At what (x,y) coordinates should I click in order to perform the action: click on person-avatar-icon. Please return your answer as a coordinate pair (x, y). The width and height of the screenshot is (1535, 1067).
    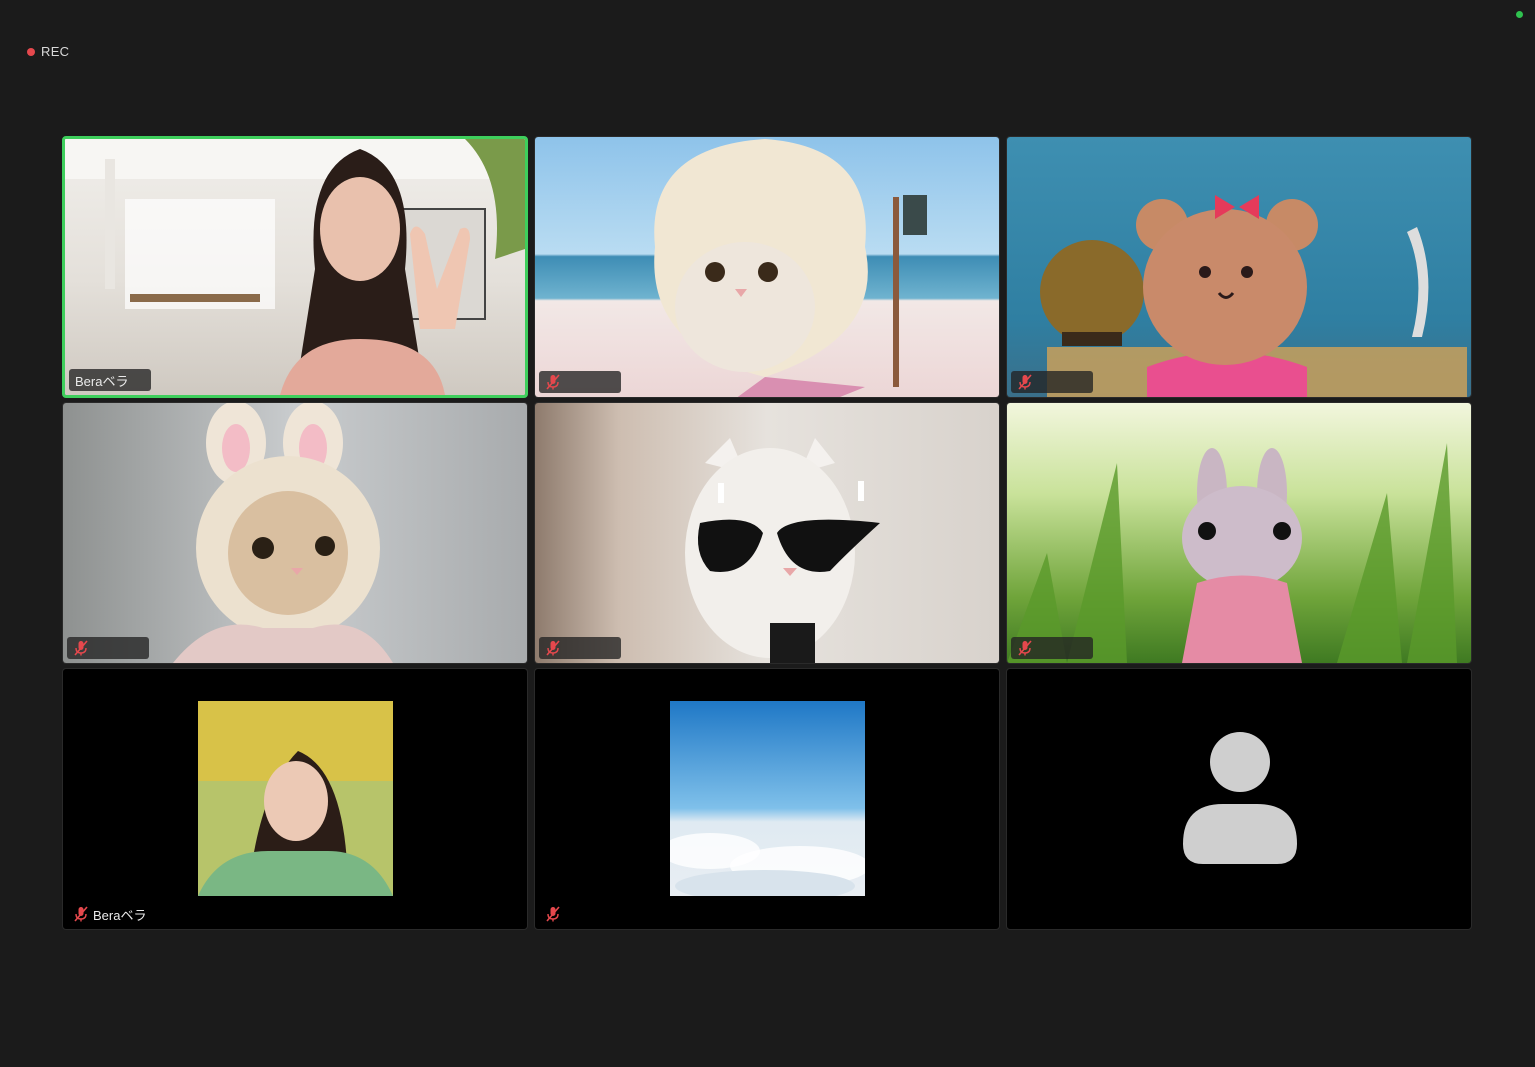
    Looking at the image, I should click on (1240, 798).